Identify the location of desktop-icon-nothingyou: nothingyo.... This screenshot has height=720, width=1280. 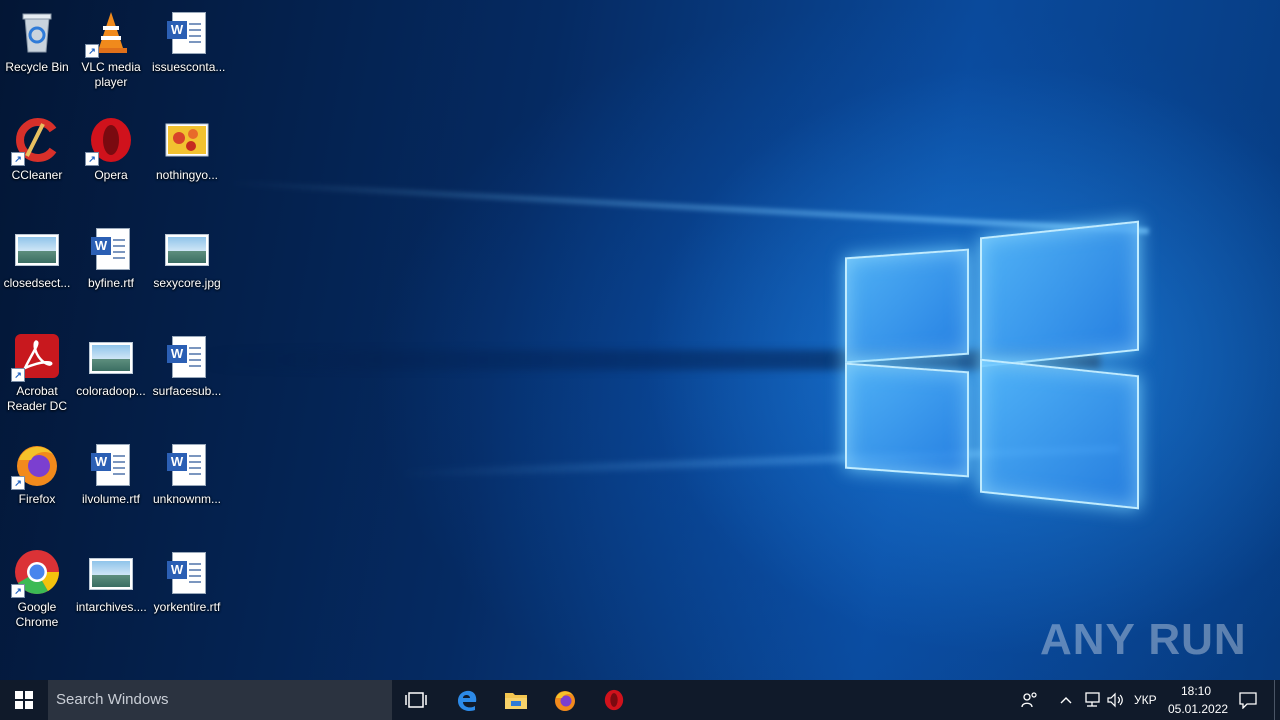
(187, 146).